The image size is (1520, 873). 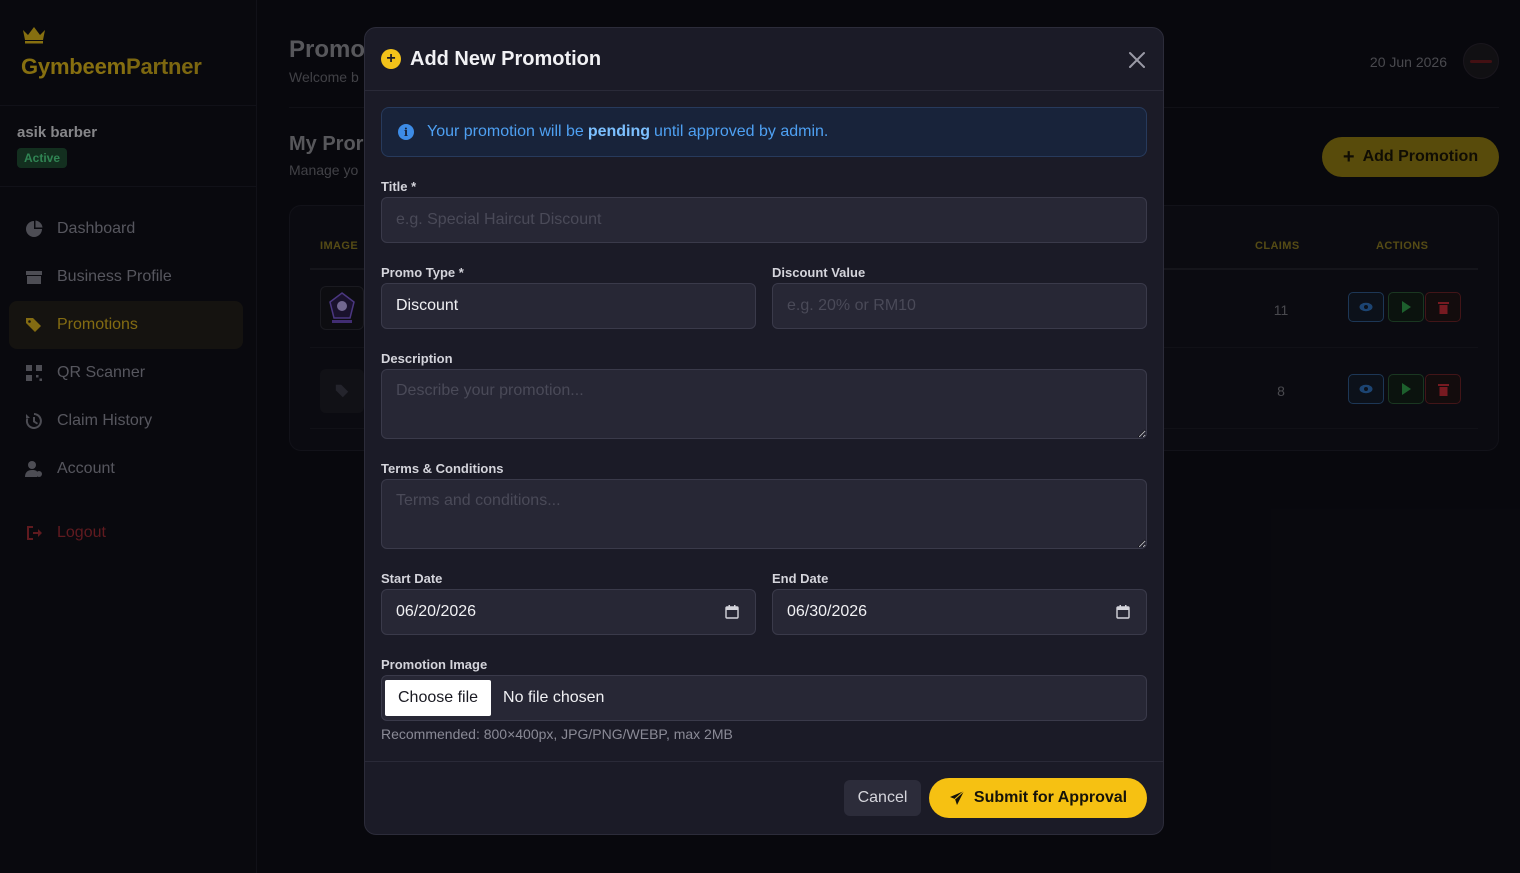 I want to click on terms-textarea, so click(x=764, y=514).